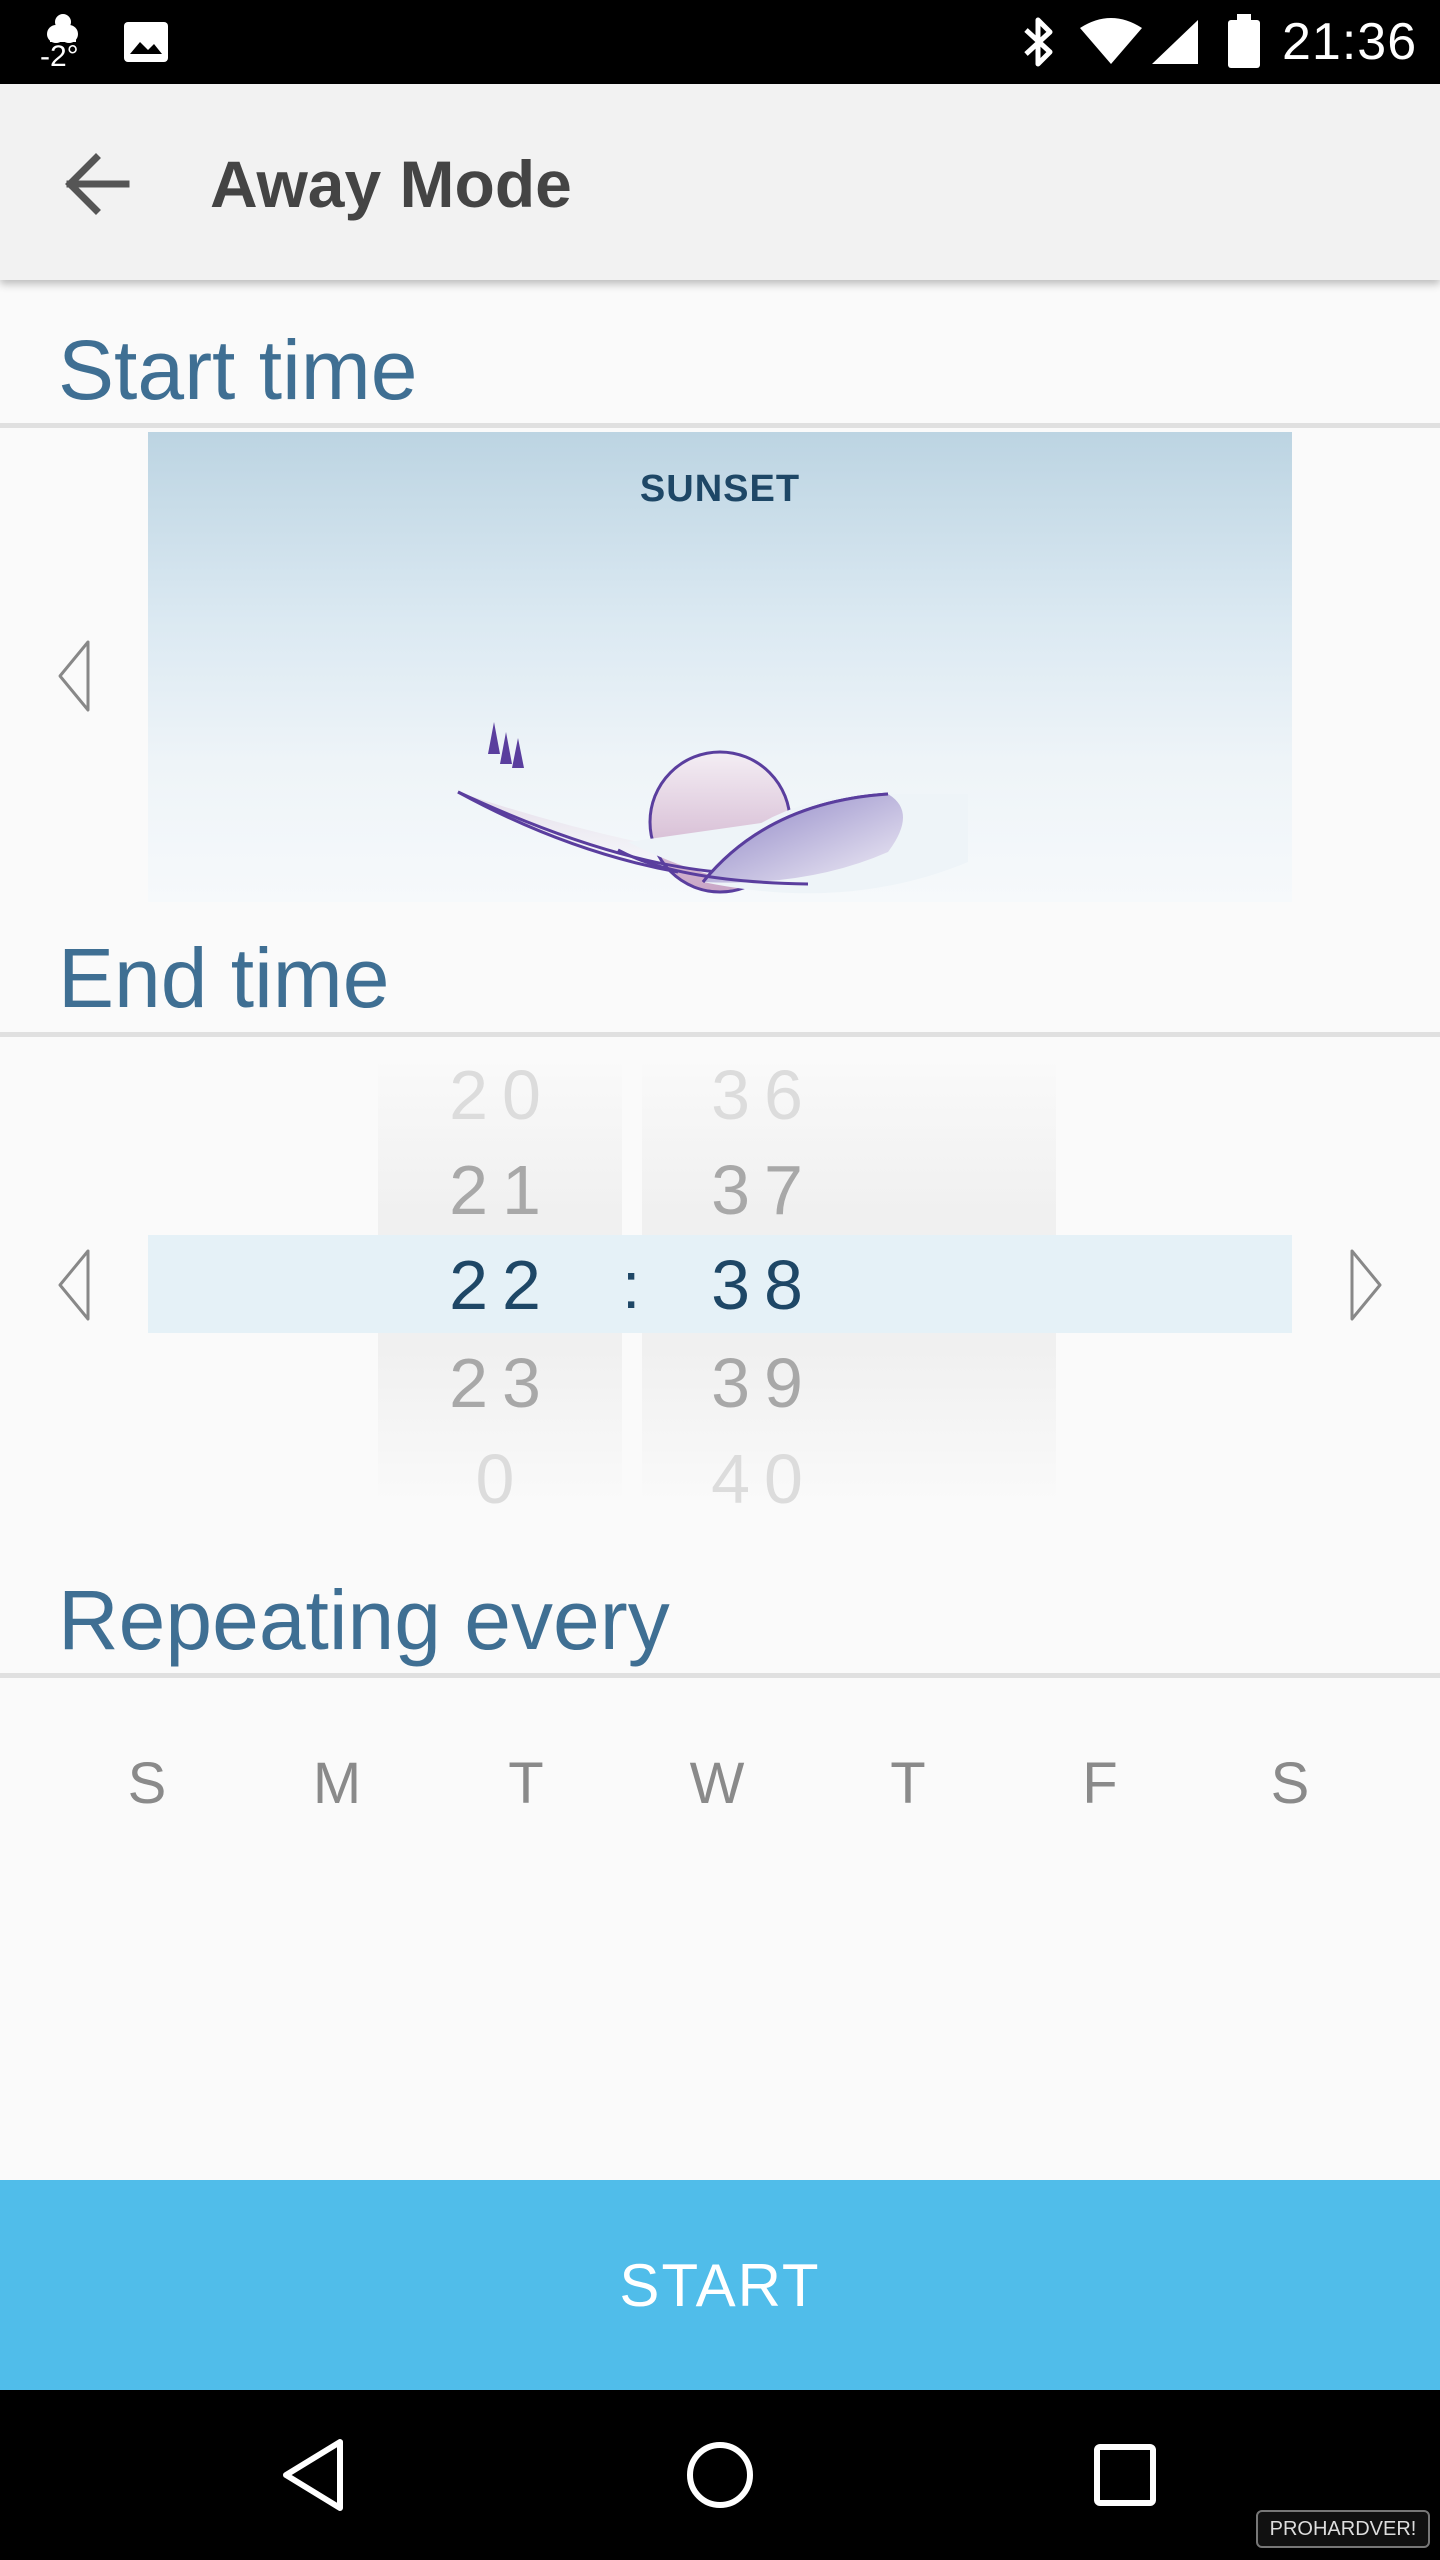 Image resolution: width=1440 pixels, height=2560 pixels. What do you see at coordinates (1038, 42) in the screenshot?
I see `bluetooth-icon` at bounding box center [1038, 42].